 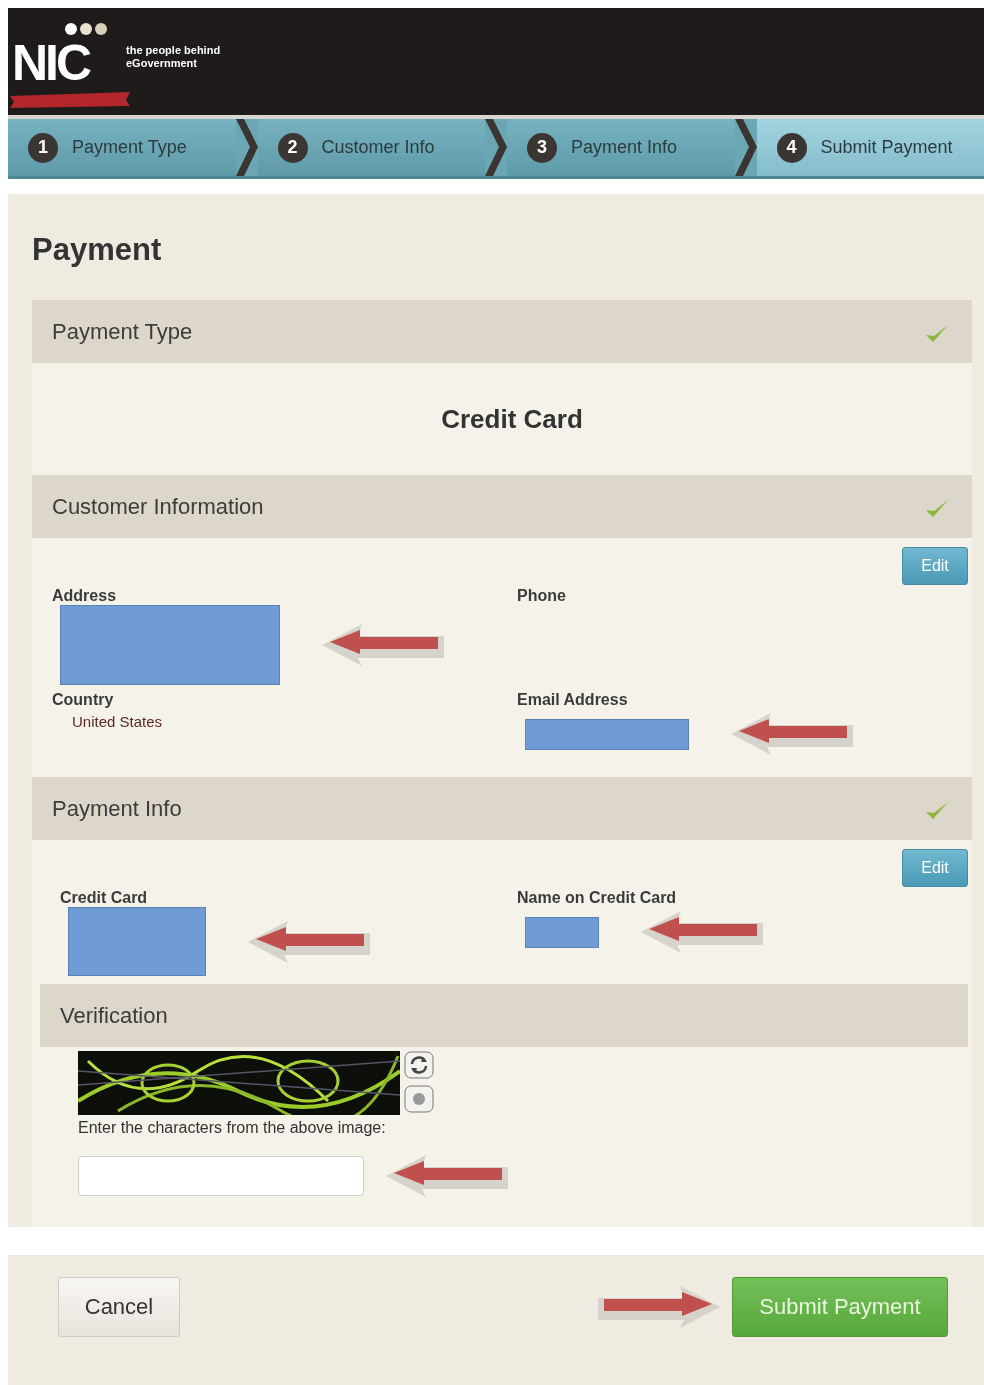 What do you see at coordinates (114, 1015) in the screenshot?
I see `section-title: Verification` at bounding box center [114, 1015].